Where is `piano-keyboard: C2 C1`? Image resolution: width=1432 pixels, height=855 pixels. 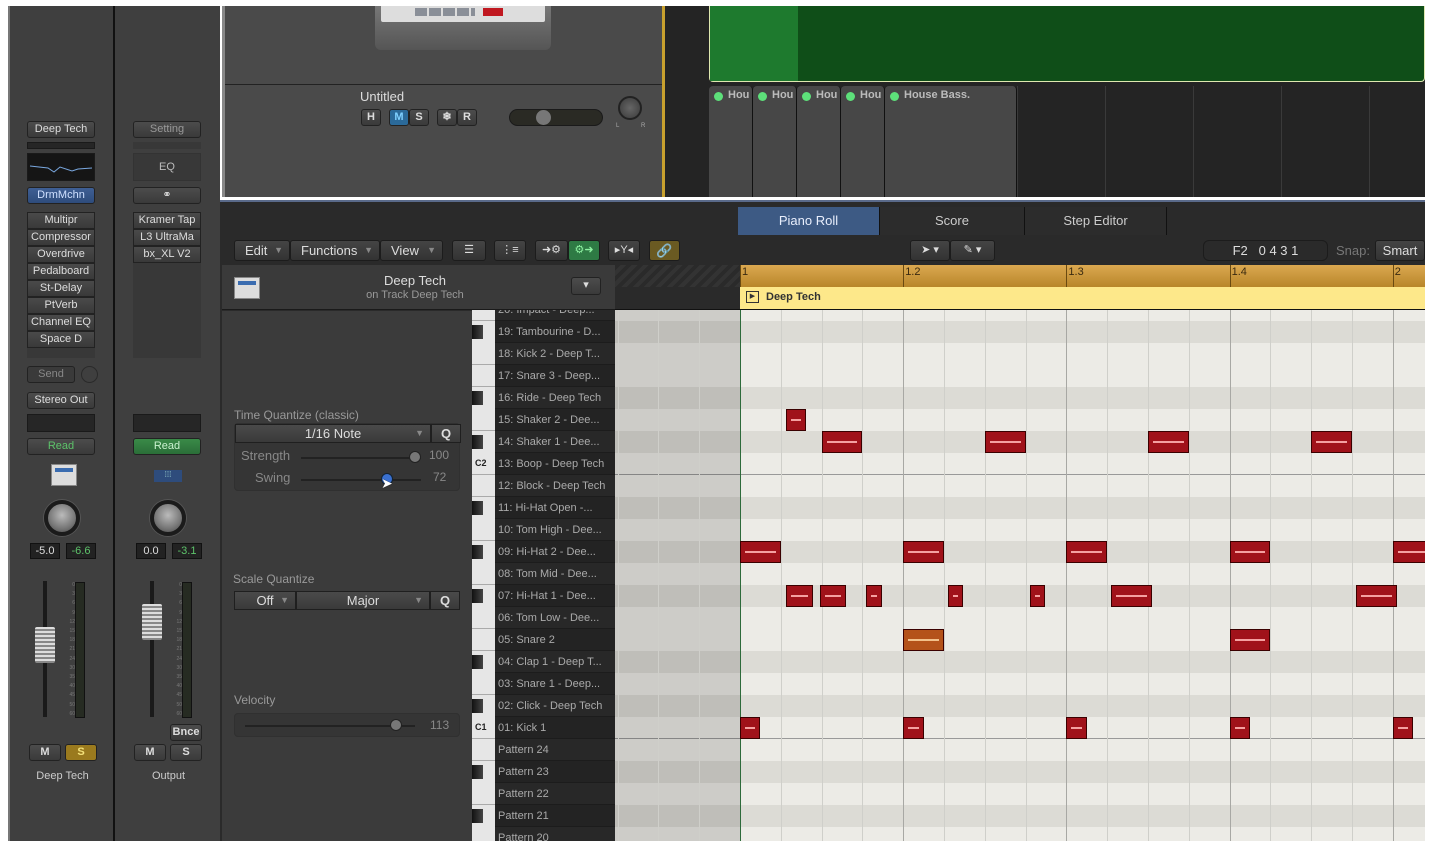 piano-keyboard: C2 C1 is located at coordinates (483, 575).